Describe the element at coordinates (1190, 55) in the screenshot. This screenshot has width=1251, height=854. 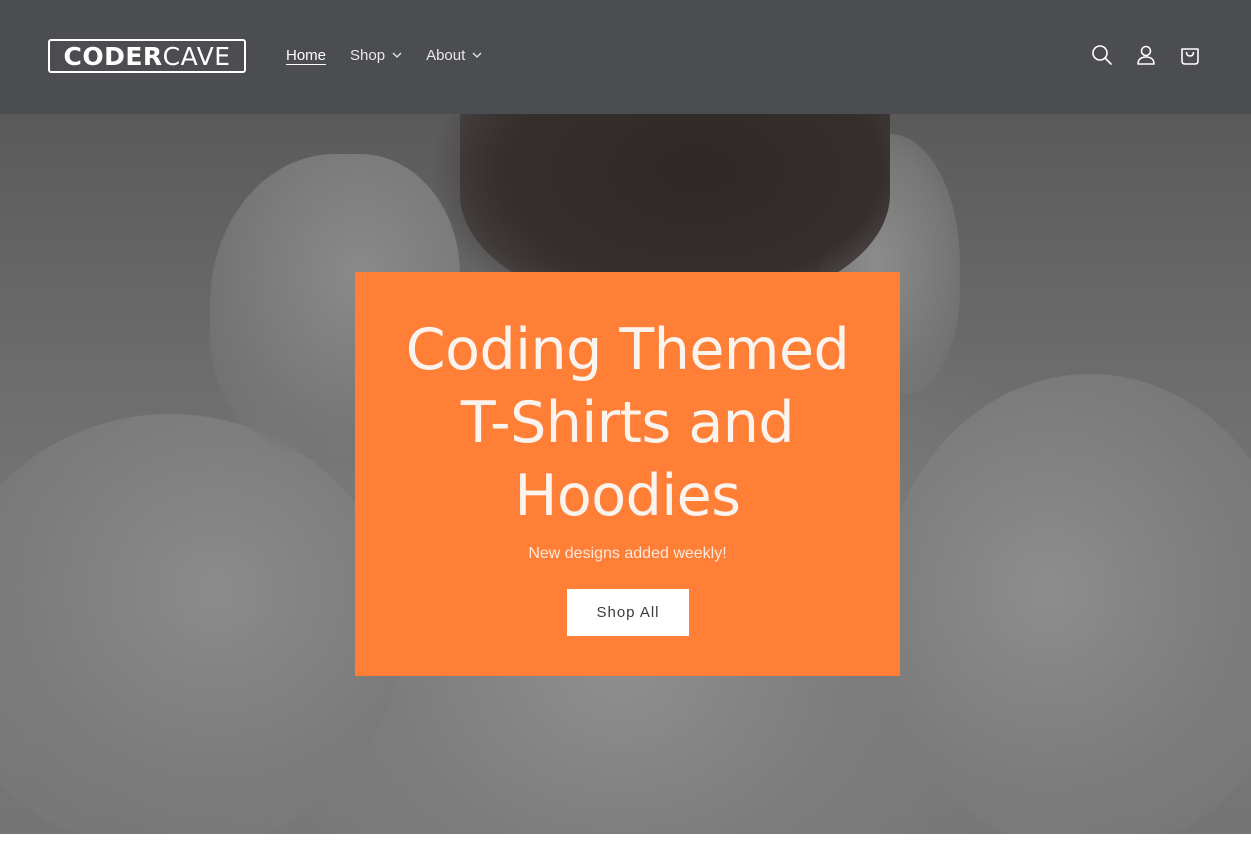
I see `cart-icon` at that location.